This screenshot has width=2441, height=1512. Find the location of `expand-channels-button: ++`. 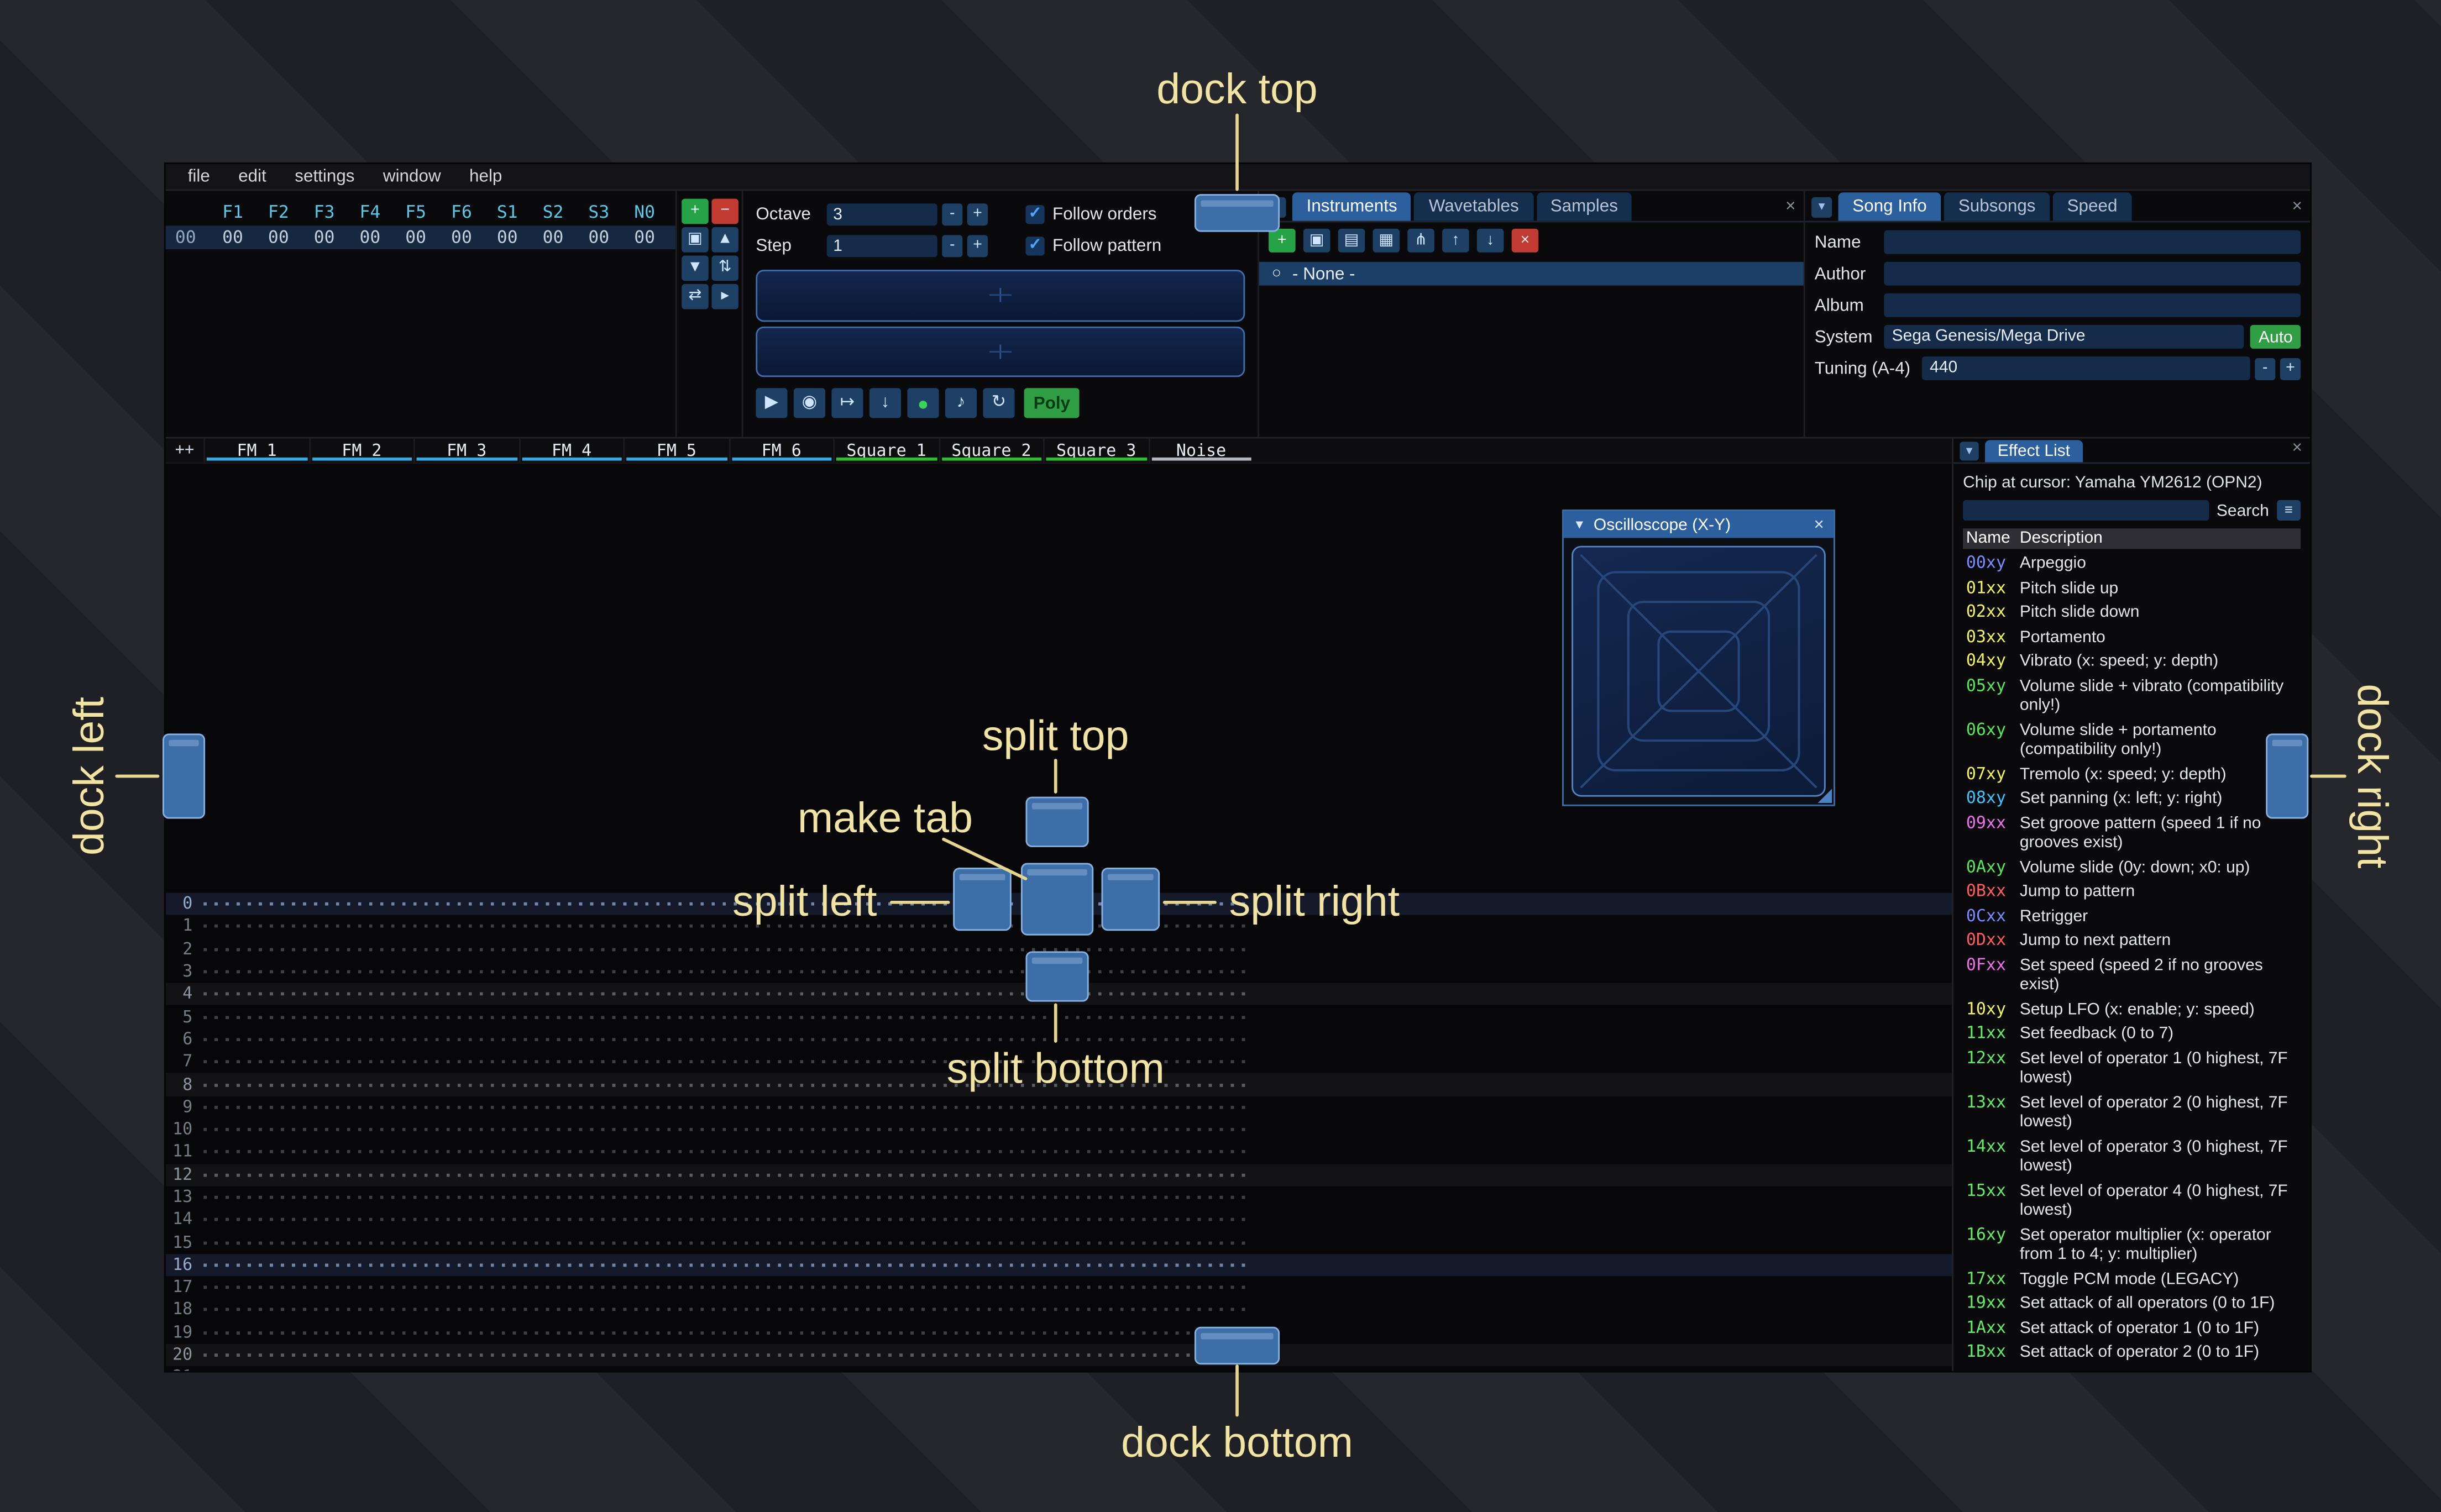

expand-channels-button: ++ is located at coordinates (185, 451).